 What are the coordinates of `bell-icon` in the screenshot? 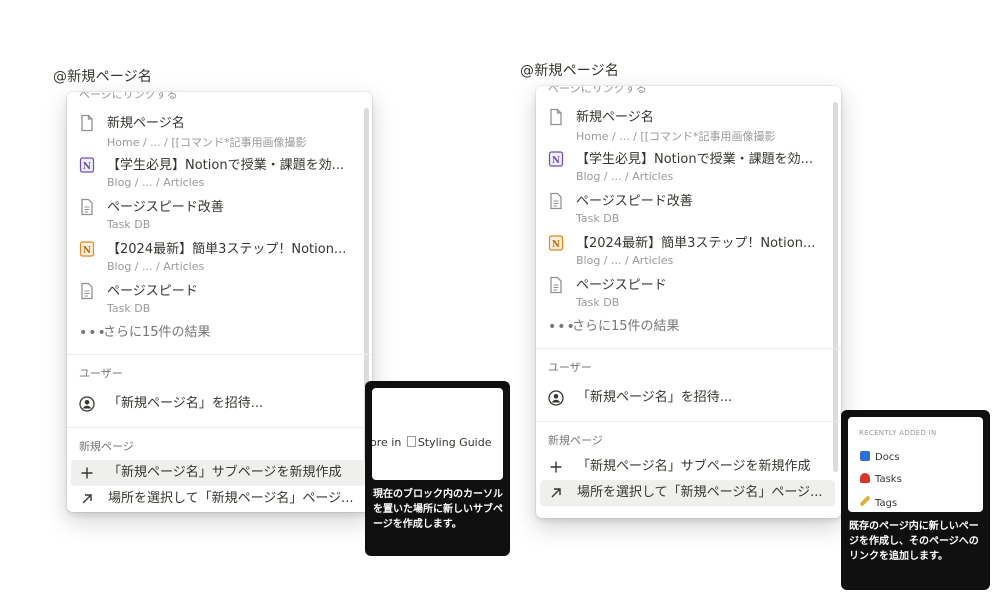 It's located at (865, 478).